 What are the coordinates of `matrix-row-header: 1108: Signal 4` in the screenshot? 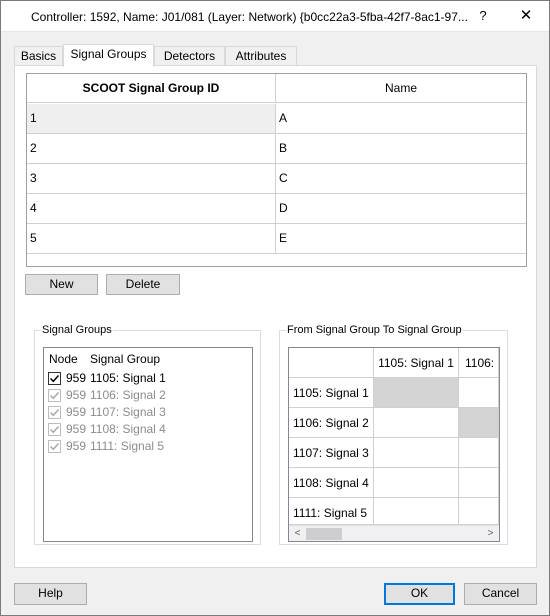 It's located at (331, 483).